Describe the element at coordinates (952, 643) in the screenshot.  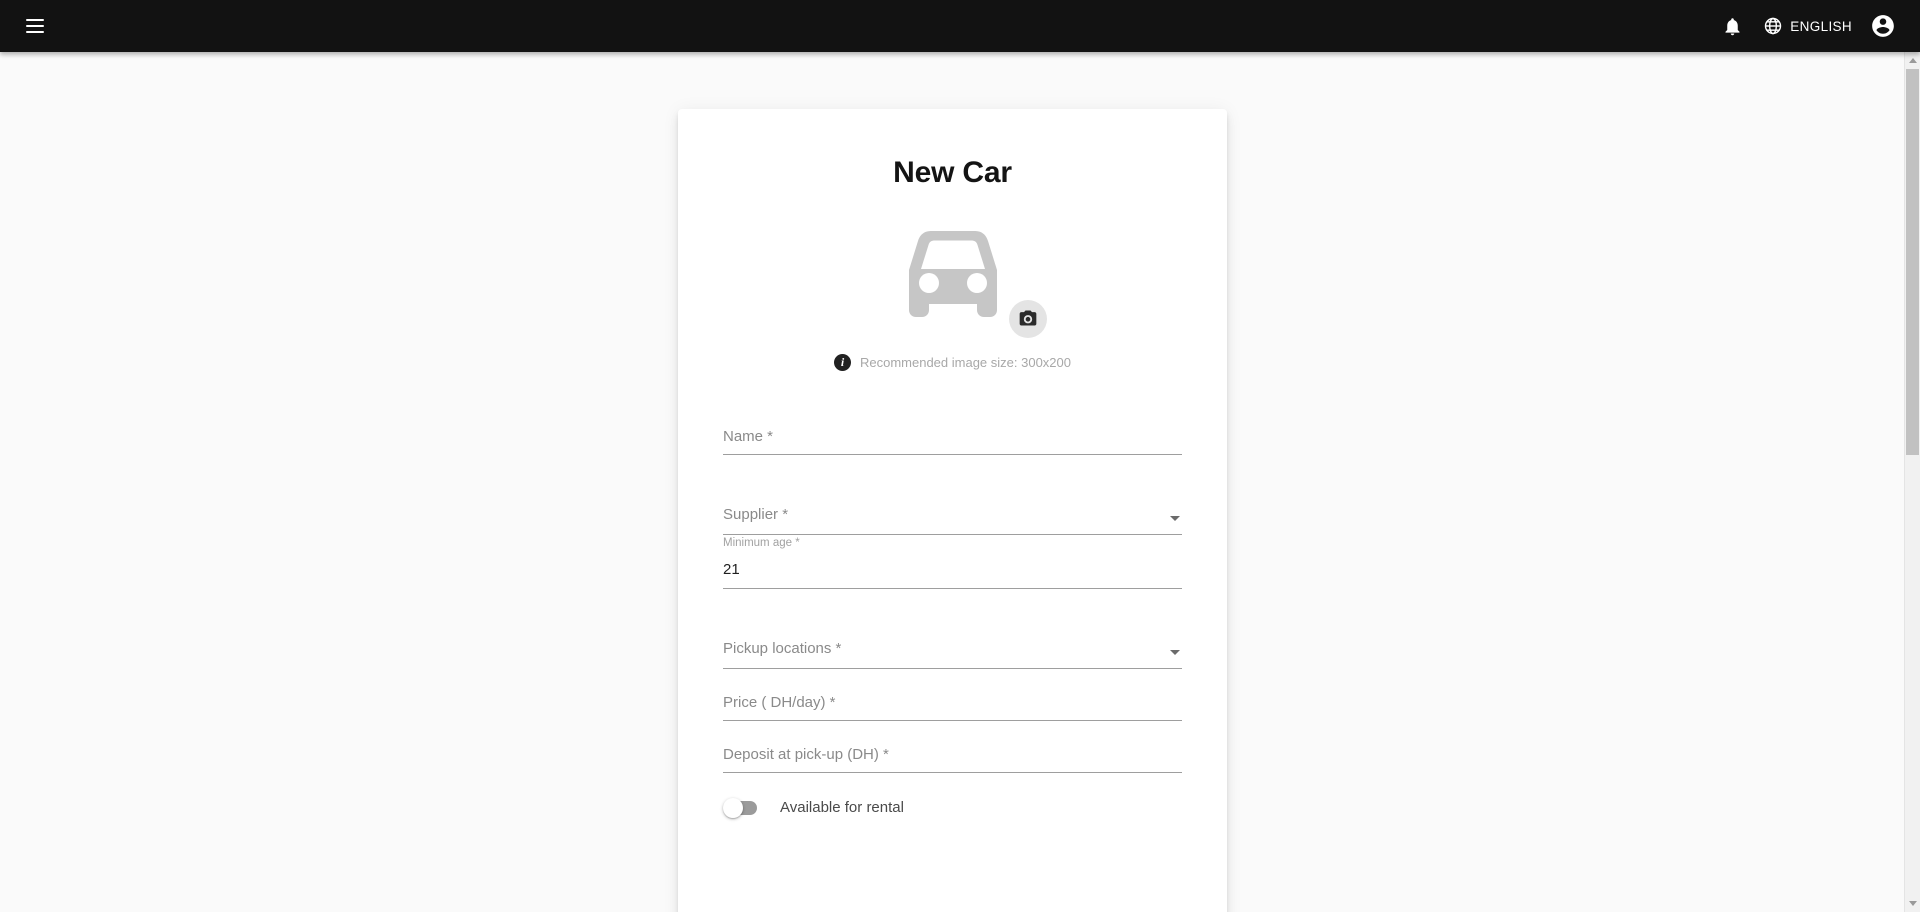
I see `pickup-locations-field: Pickup locations *` at that location.